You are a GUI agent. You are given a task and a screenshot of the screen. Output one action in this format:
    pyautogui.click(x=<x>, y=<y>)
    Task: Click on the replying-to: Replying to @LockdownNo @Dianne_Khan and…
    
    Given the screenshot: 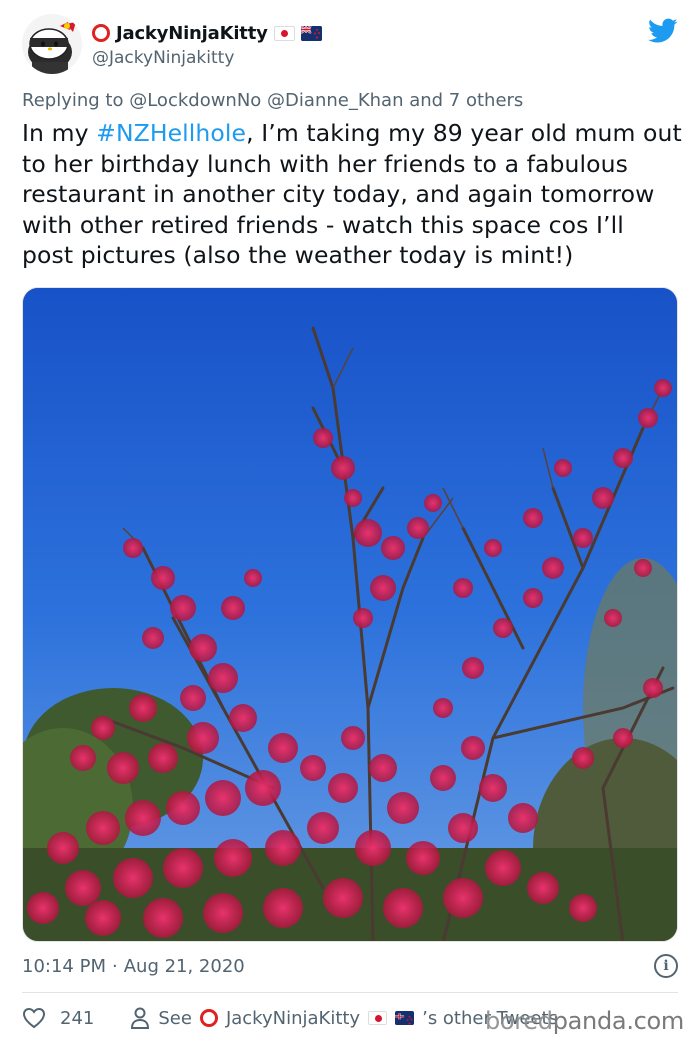 What is the action you would take?
    pyautogui.click(x=272, y=100)
    